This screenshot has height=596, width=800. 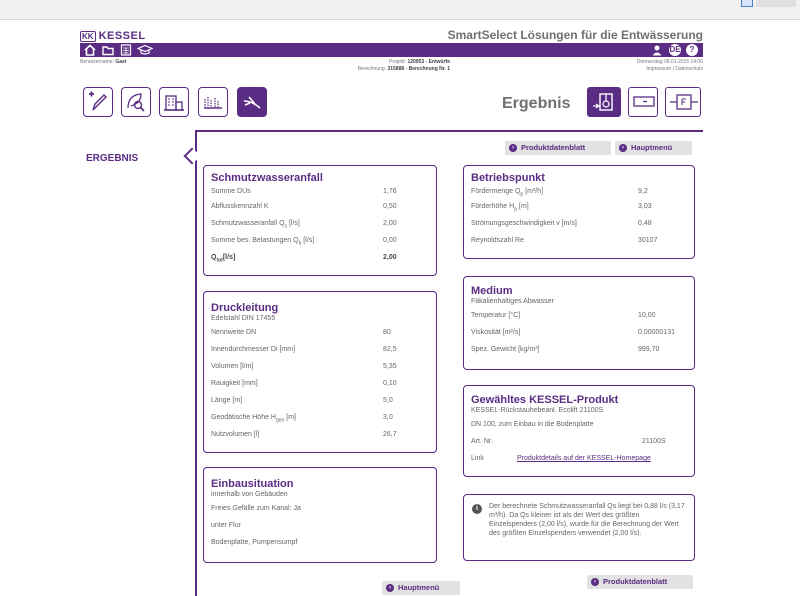 I want to click on view-pump-button, so click(x=604, y=102).